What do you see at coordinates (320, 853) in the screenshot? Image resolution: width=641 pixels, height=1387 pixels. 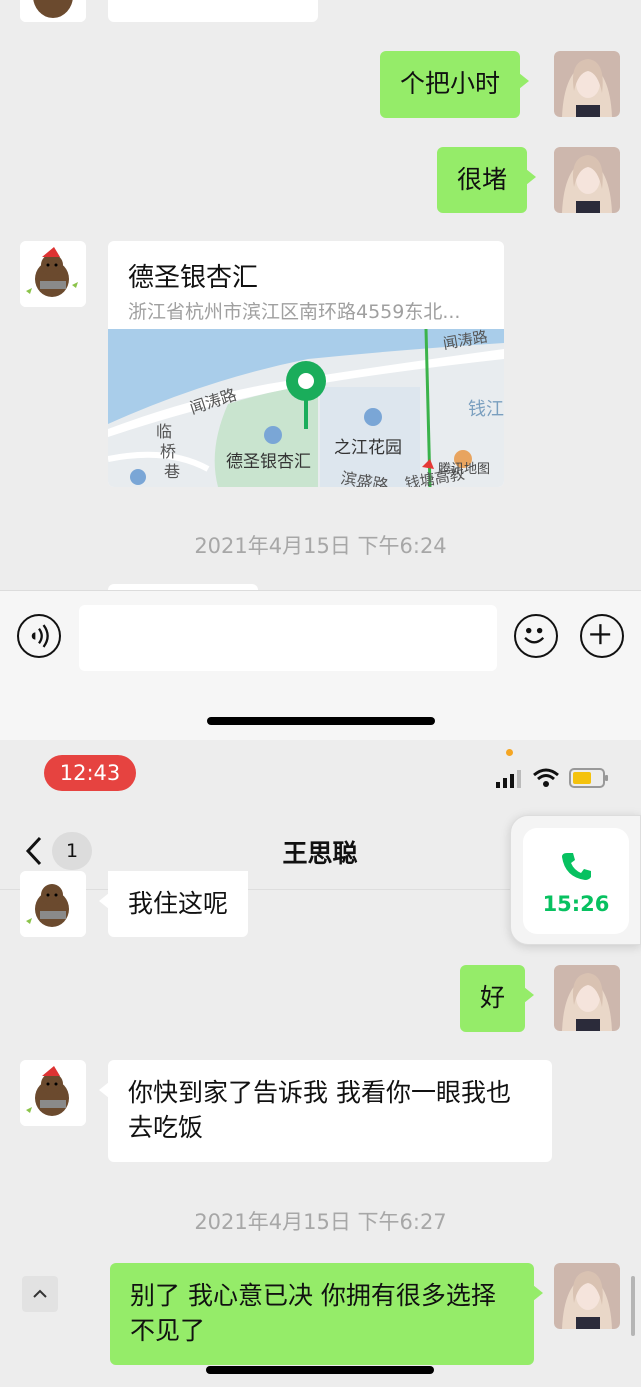 I see `contact-name-title: 王思聪` at bounding box center [320, 853].